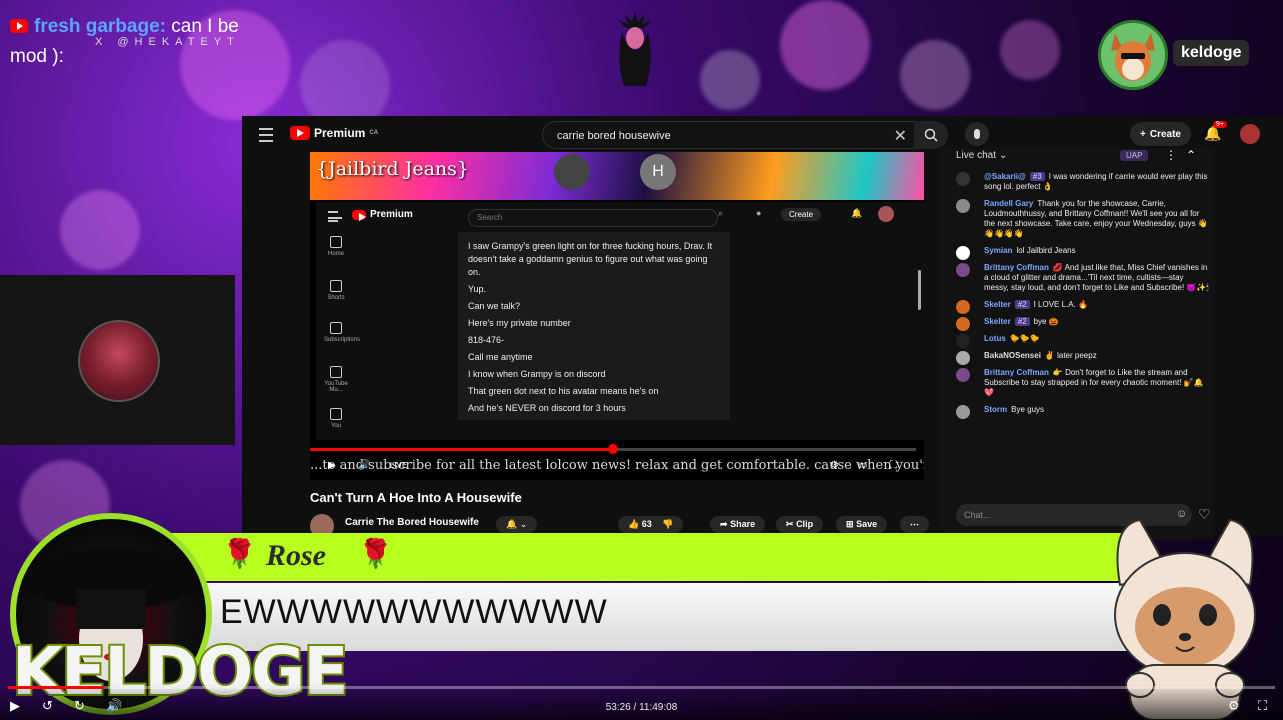  I want to click on like-button: 👍 63 👎, so click(651, 524).